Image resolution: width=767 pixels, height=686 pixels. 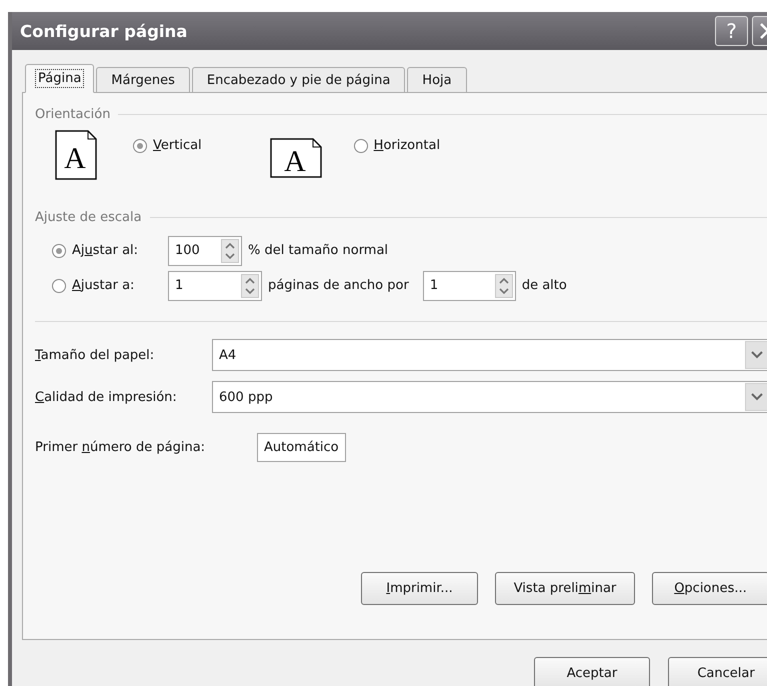 What do you see at coordinates (104, 285) in the screenshot?
I see `radio-label: Ajustar a:` at bounding box center [104, 285].